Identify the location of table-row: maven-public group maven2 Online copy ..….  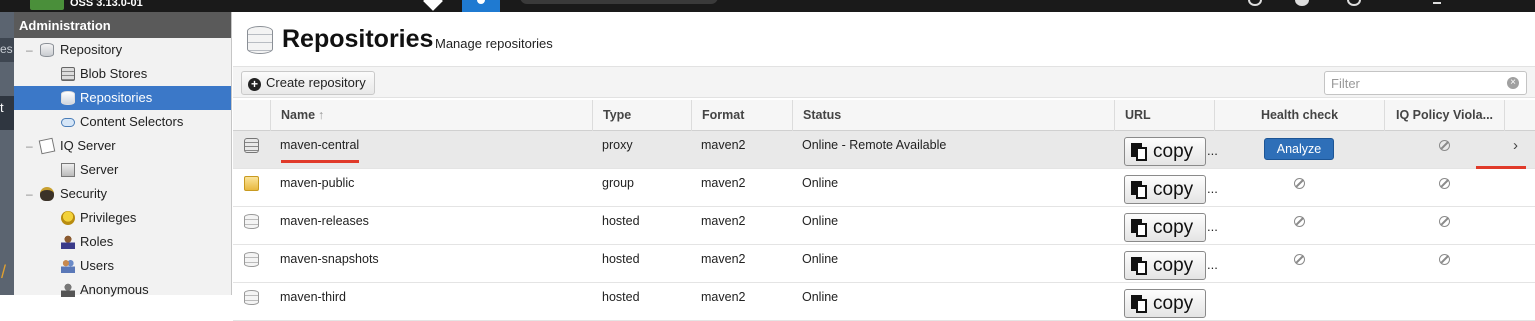
(884, 188).